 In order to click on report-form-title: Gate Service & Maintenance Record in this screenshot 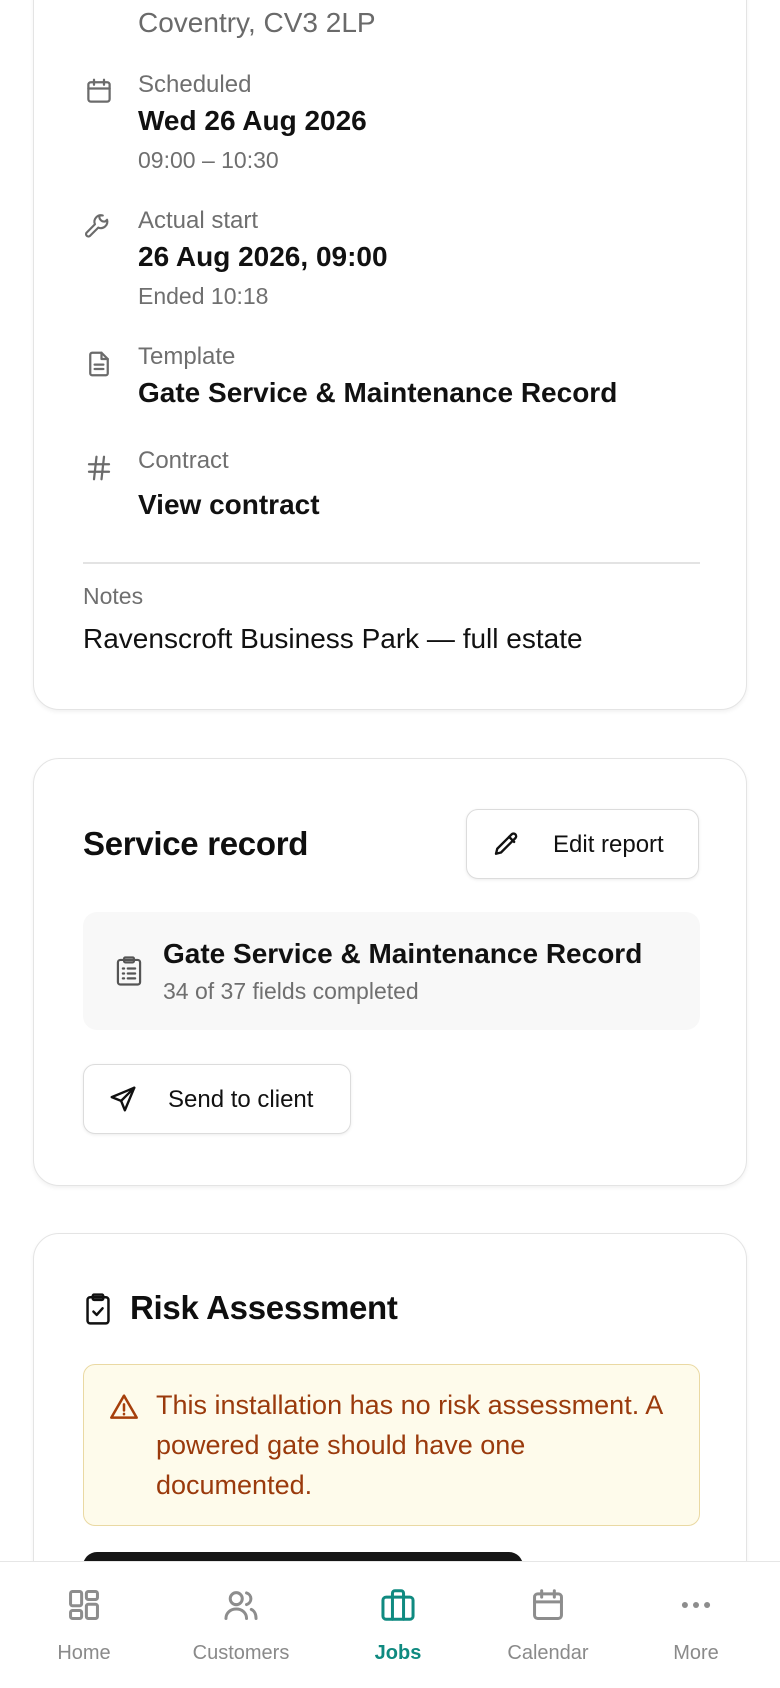, I will do `click(403, 953)`.